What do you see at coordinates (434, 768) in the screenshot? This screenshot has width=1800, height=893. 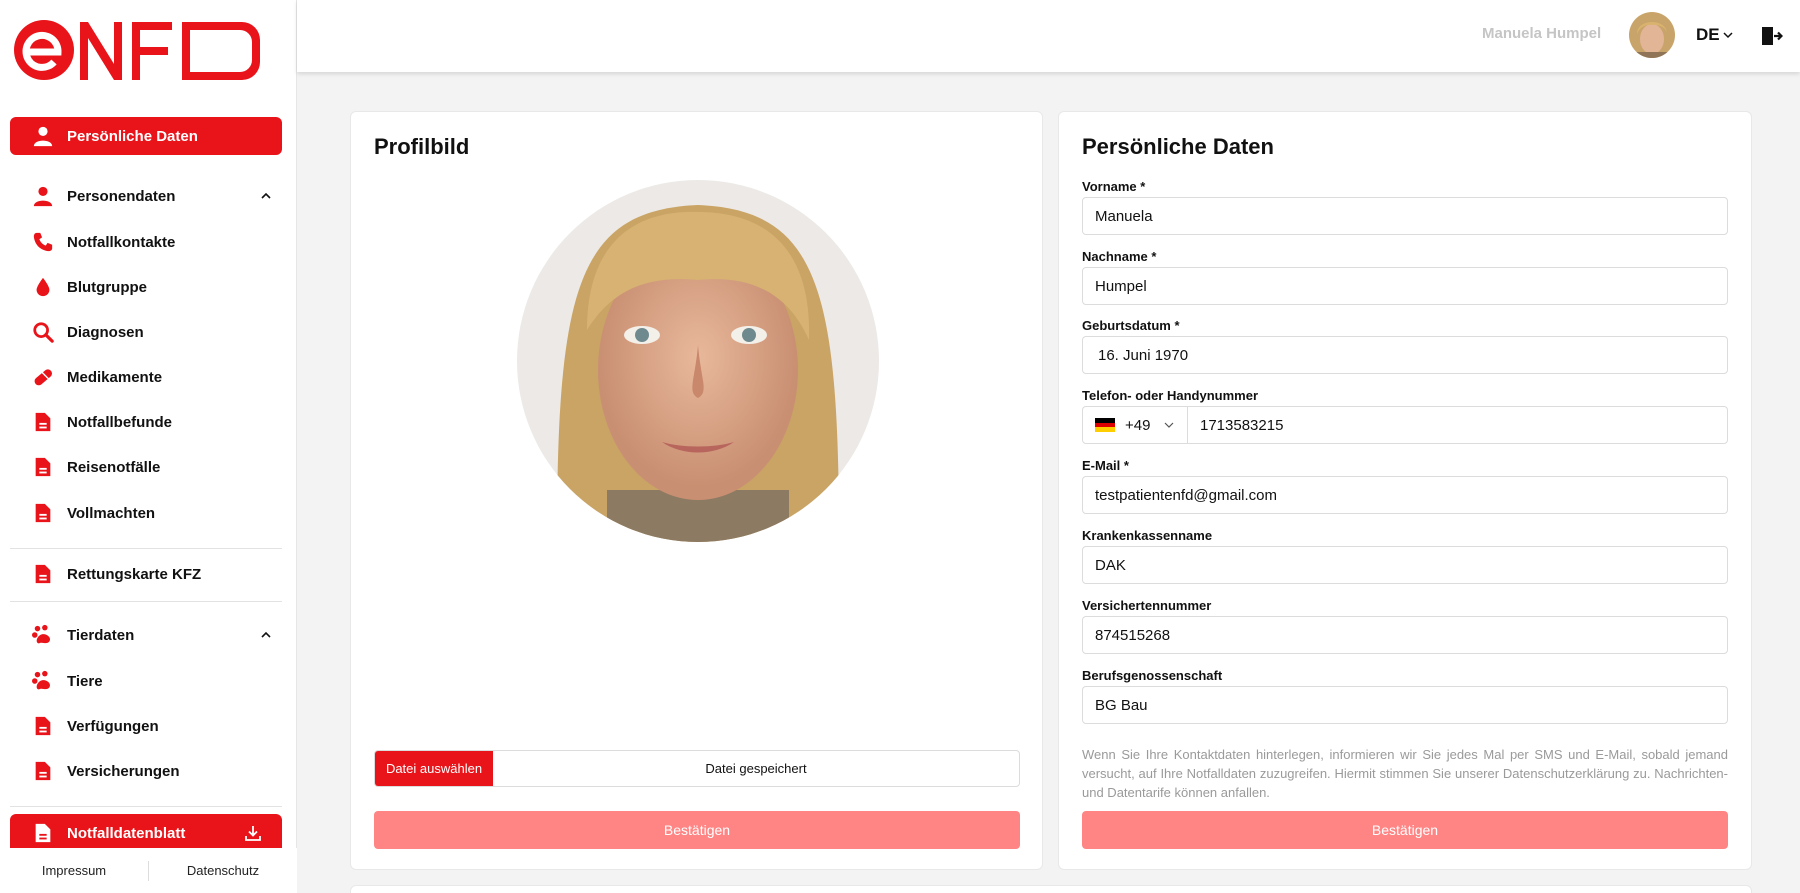 I see `choose-file-button: Datei auswählen` at bounding box center [434, 768].